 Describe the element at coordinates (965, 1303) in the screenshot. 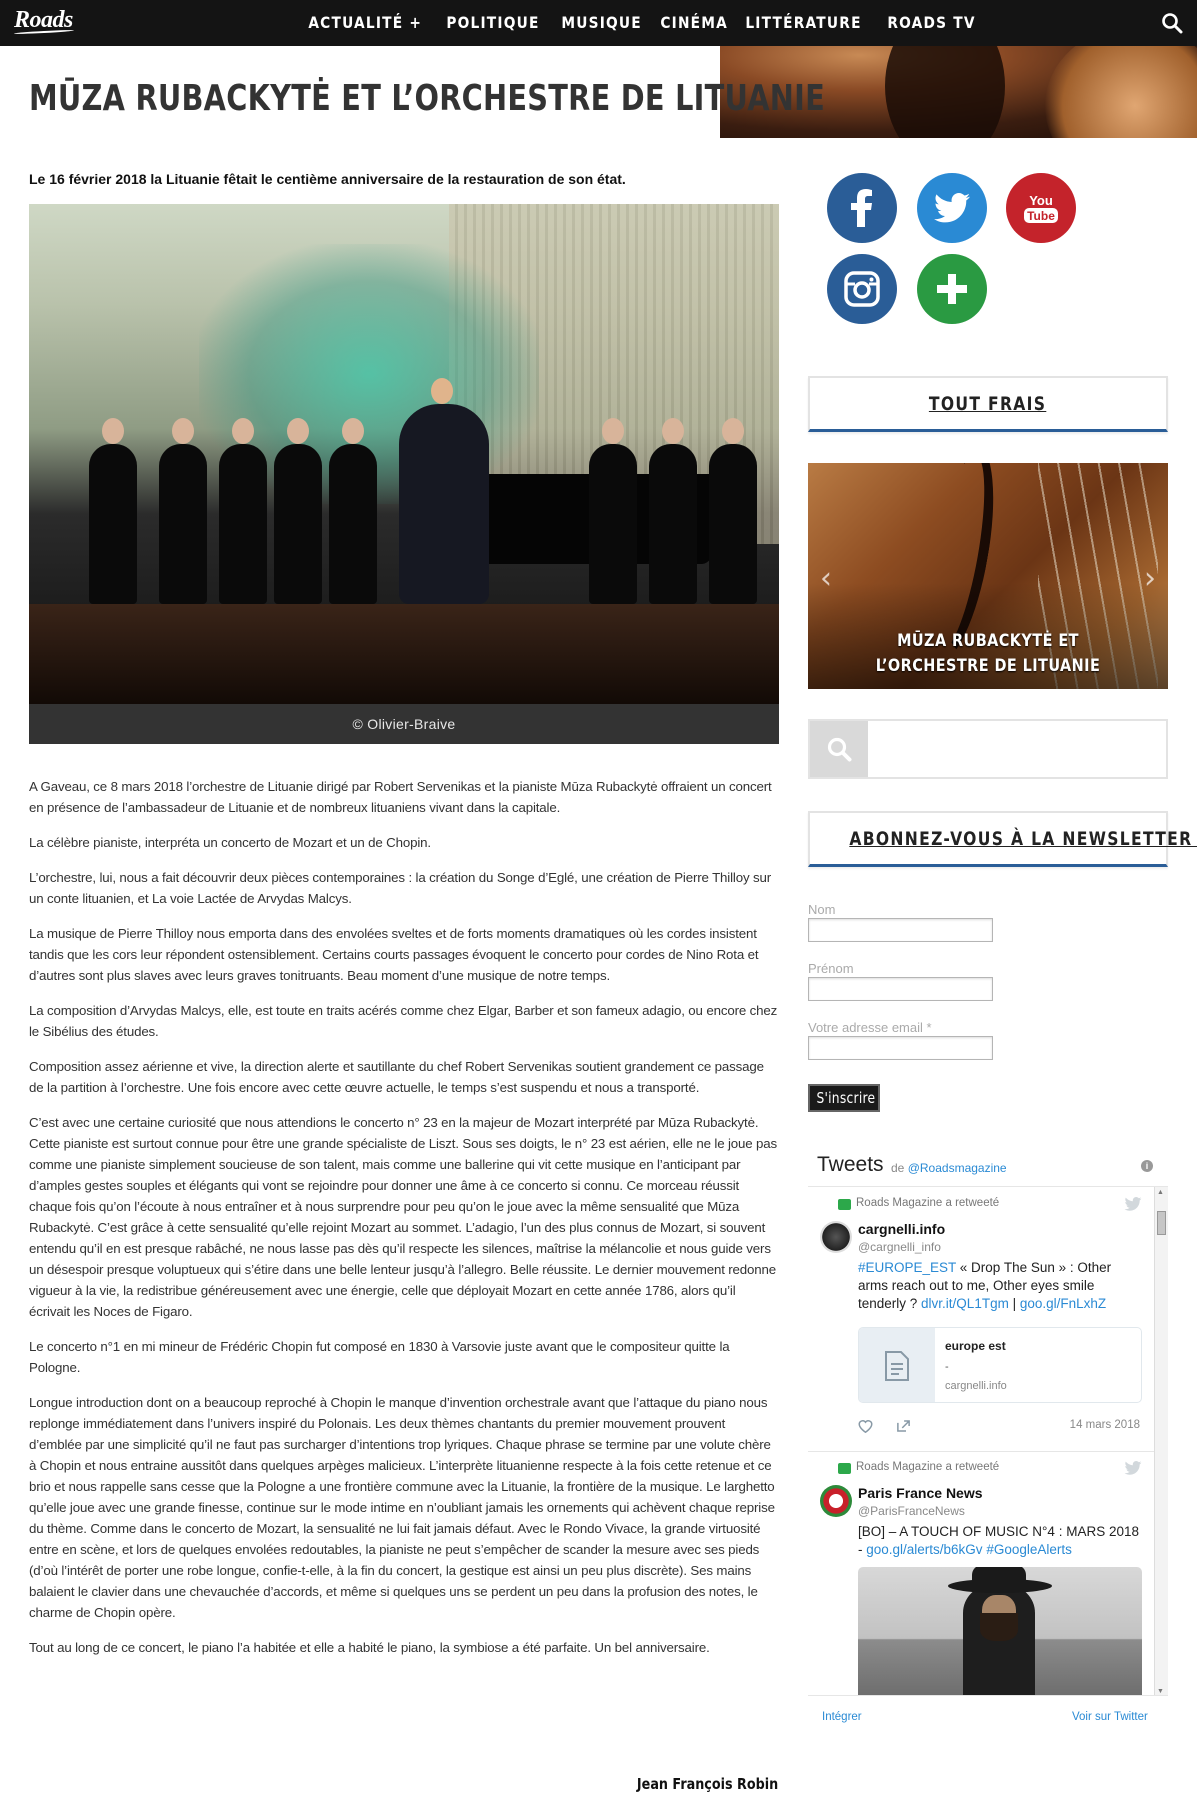

I see `tweet-link: dlvr.it/QL1Tgm` at that location.